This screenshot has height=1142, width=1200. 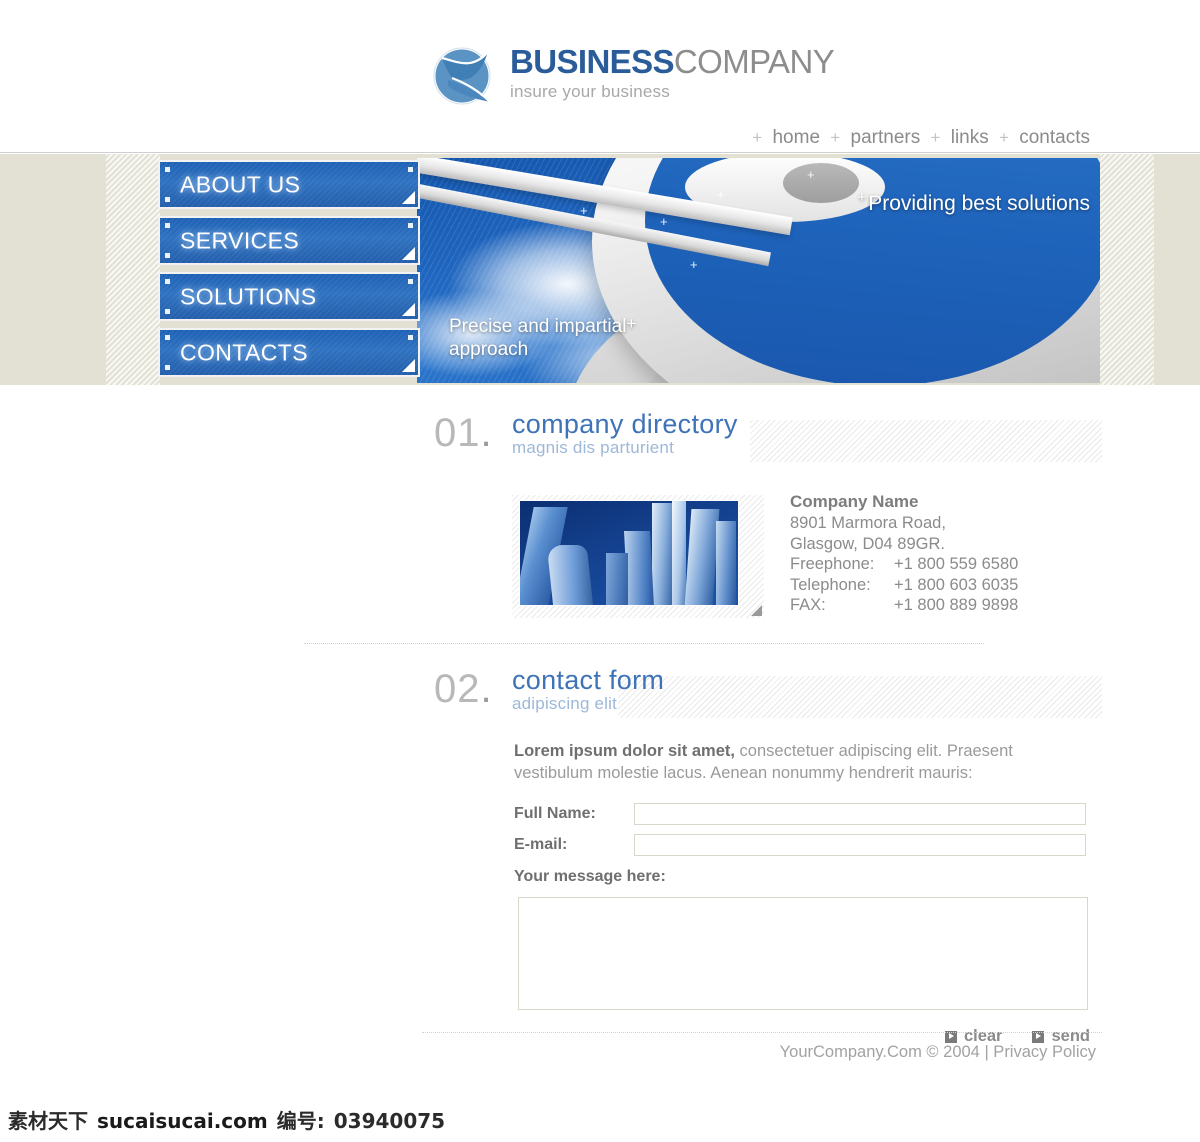 What do you see at coordinates (48, 1121) in the screenshot?
I see `watermark-cn: 素材天下` at bounding box center [48, 1121].